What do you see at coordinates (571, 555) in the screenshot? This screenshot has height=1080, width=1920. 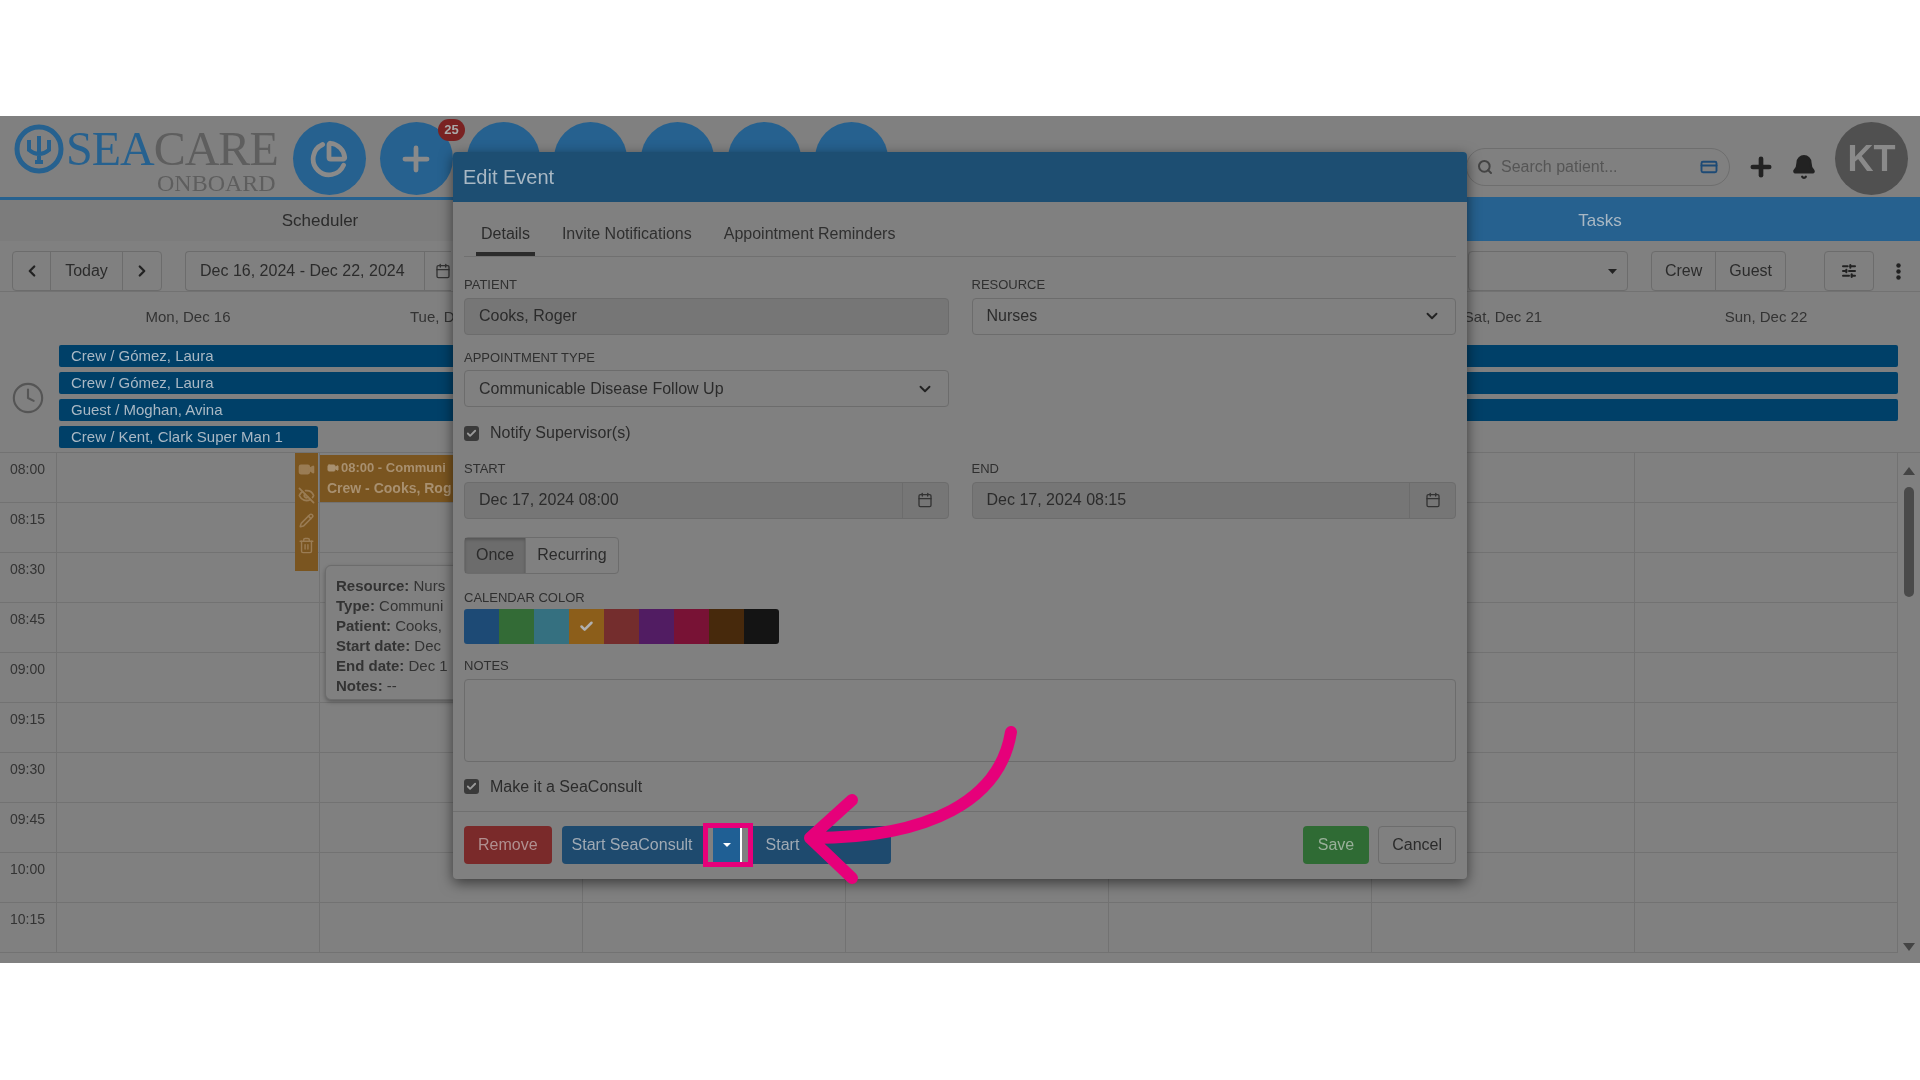 I see `recurrence-toggle: Recurring` at bounding box center [571, 555].